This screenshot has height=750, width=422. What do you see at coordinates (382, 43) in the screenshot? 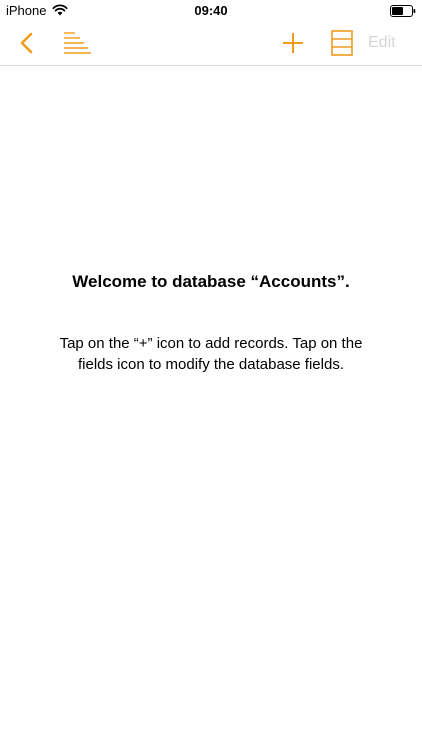
I see `edit-button: Edit` at bounding box center [382, 43].